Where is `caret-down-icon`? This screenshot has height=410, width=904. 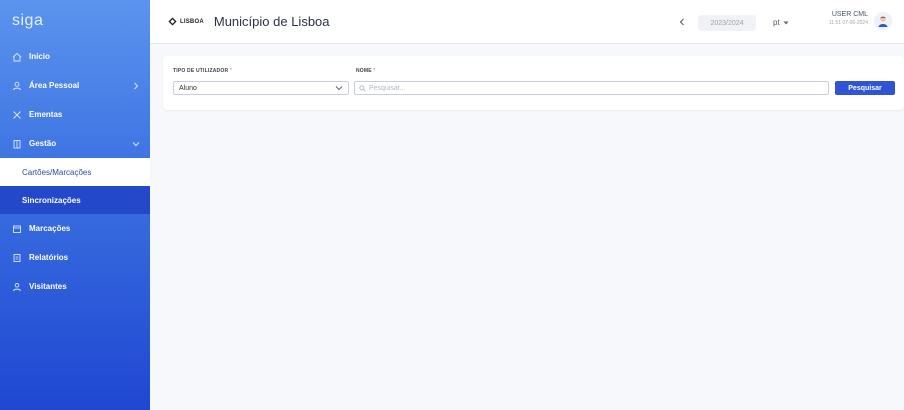 caret-down-icon is located at coordinates (786, 22).